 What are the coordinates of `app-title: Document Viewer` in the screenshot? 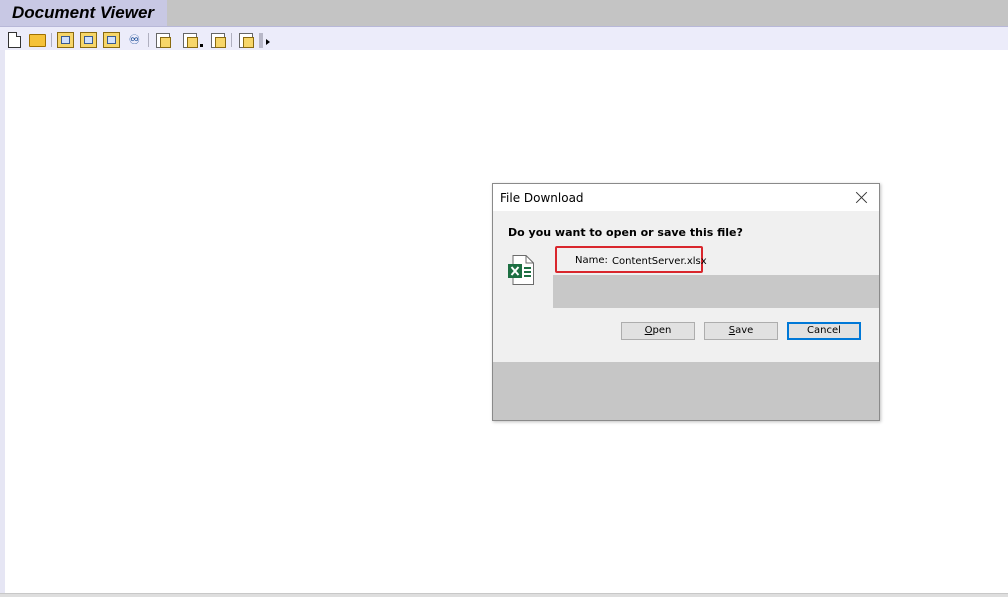 It's located at (83, 13).